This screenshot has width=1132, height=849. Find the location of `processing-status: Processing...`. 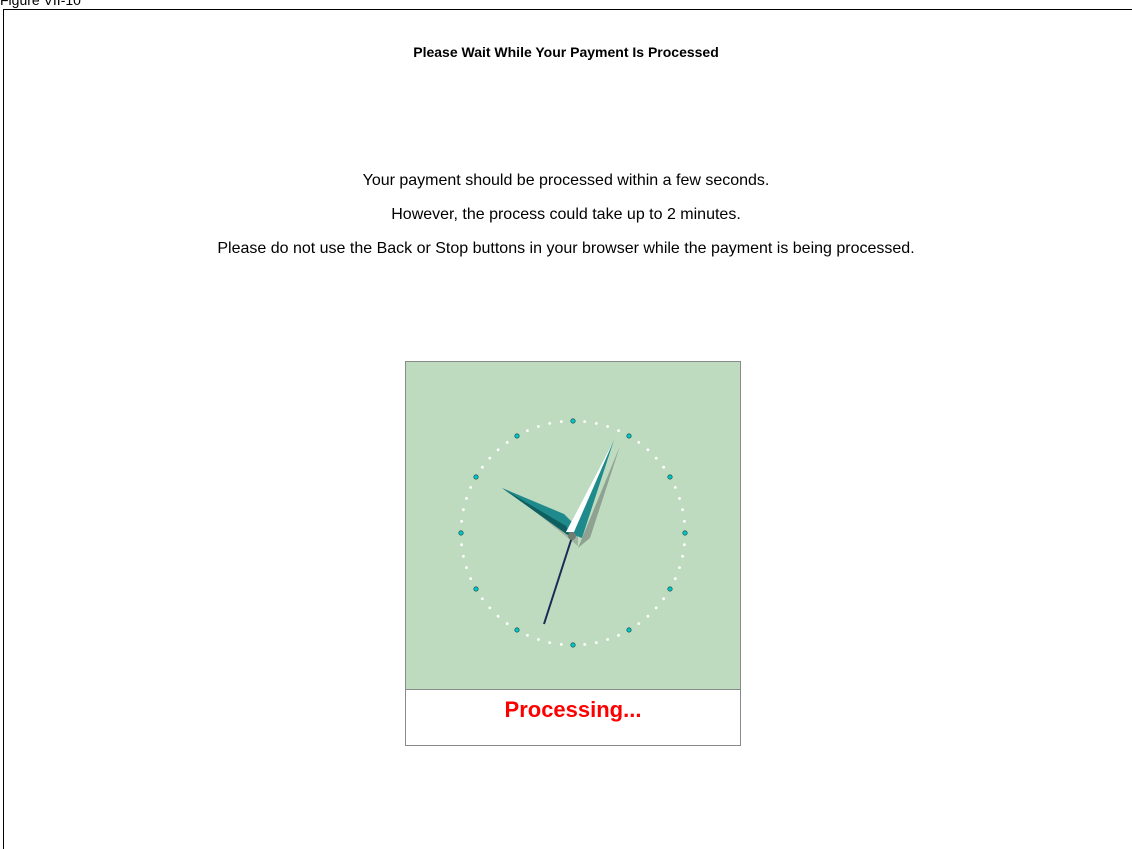

processing-status: Processing... is located at coordinates (573, 709).